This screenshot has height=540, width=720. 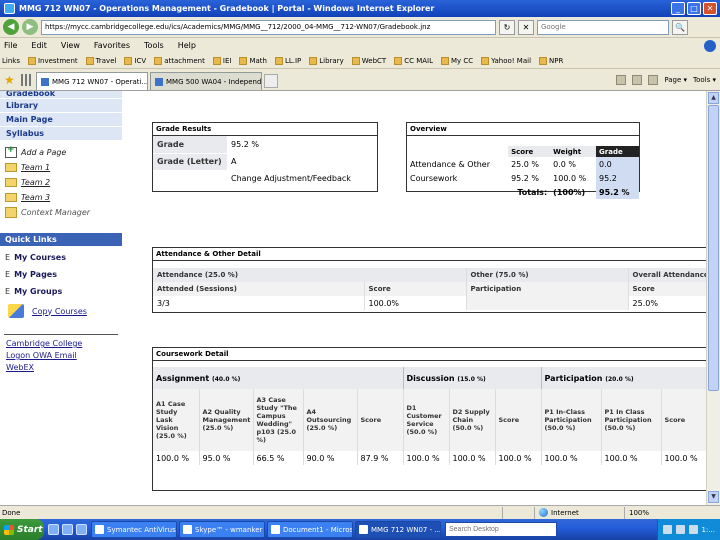 What do you see at coordinates (61, 152) in the screenshot?
I see `add-page-link: Add a Page` at bounding box center [61, 152].